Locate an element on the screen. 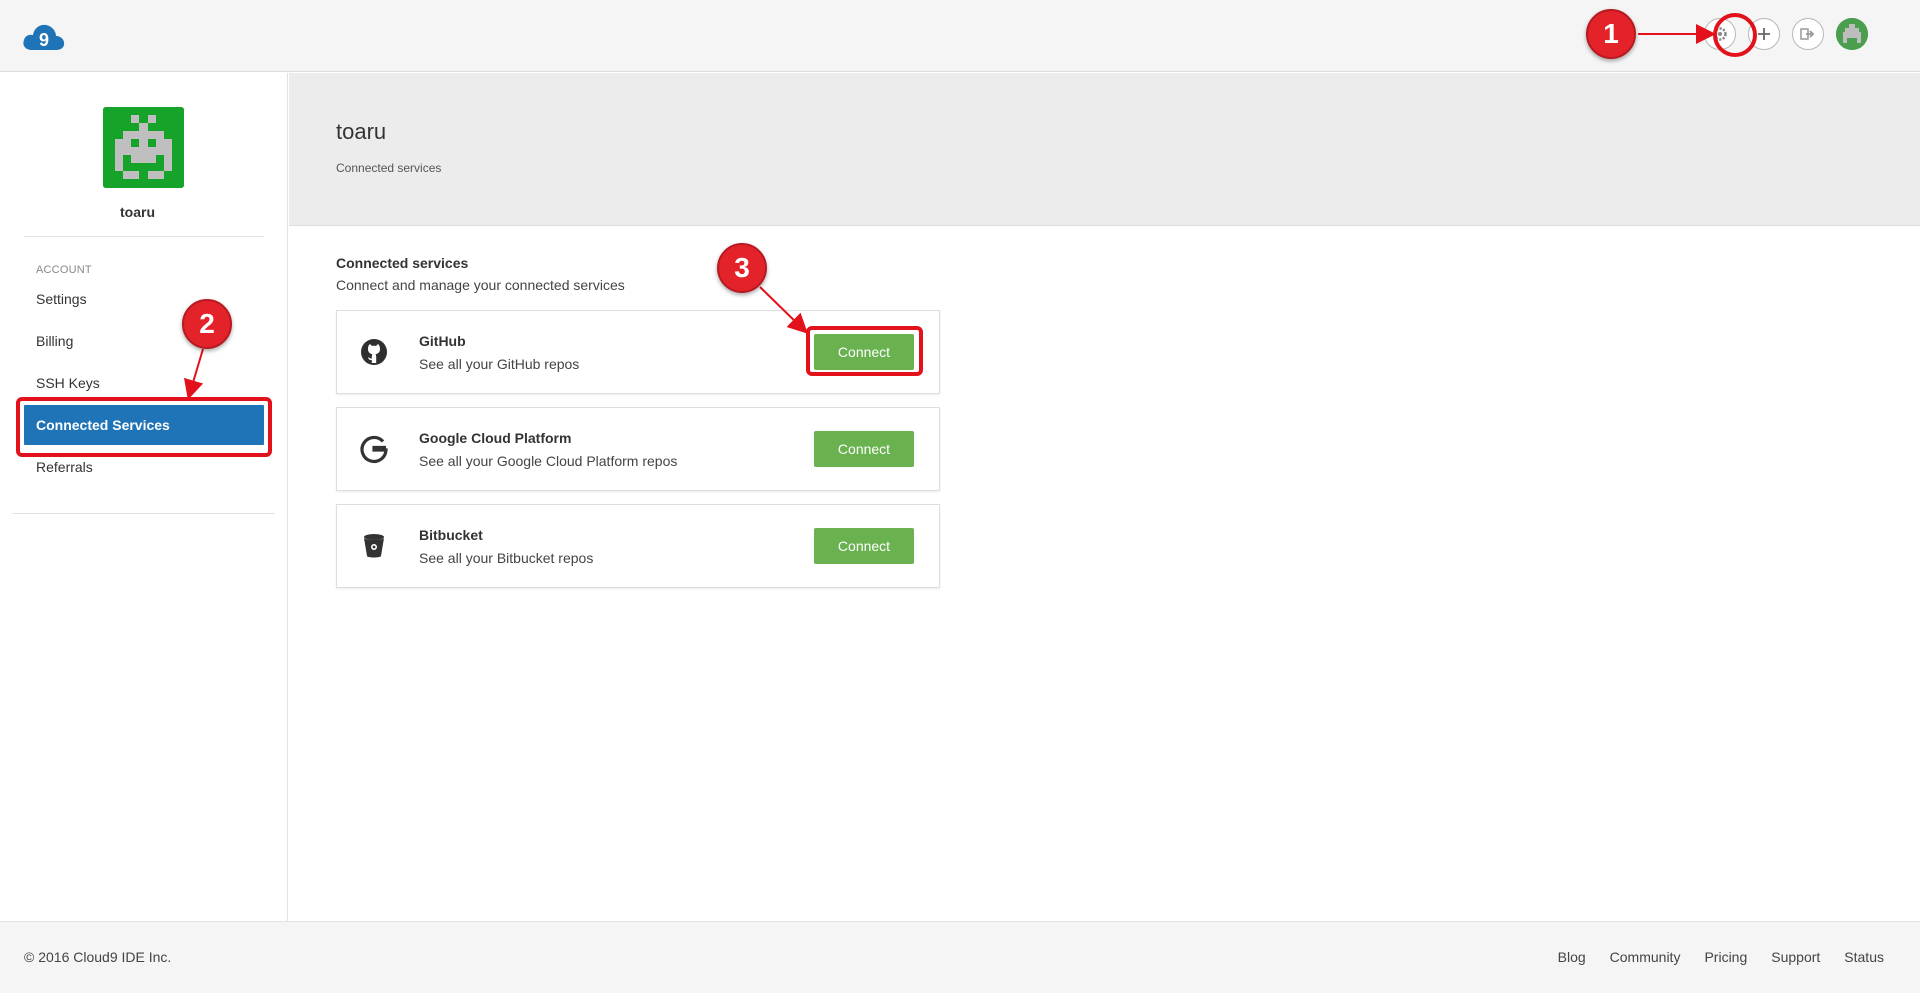 This screenshot has height=995, width=1920. cloud9-logo-icon: 9 is located at coordinates (44, 37).